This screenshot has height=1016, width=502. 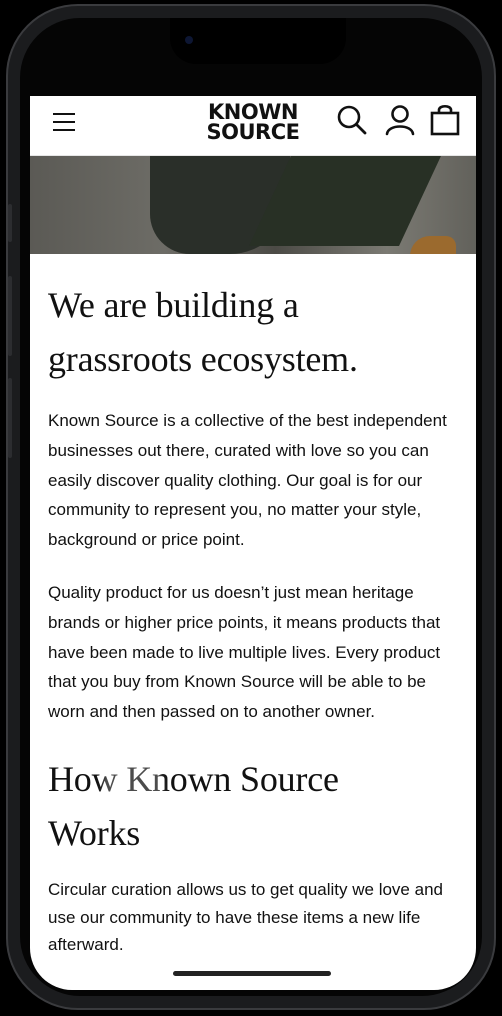 I want to click on mute-switch, so click(x=10, y=223).